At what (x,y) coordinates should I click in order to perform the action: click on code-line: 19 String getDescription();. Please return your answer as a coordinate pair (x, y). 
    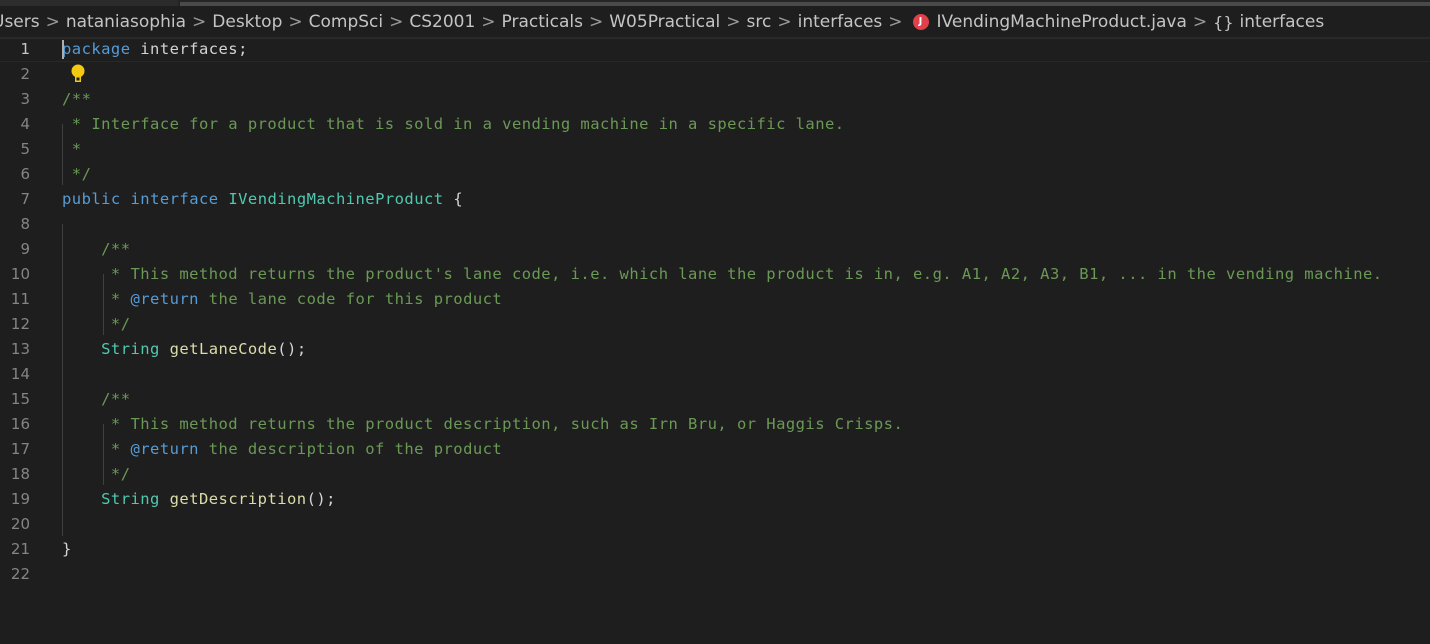
    Looking at the image, I should click on (715, 499).